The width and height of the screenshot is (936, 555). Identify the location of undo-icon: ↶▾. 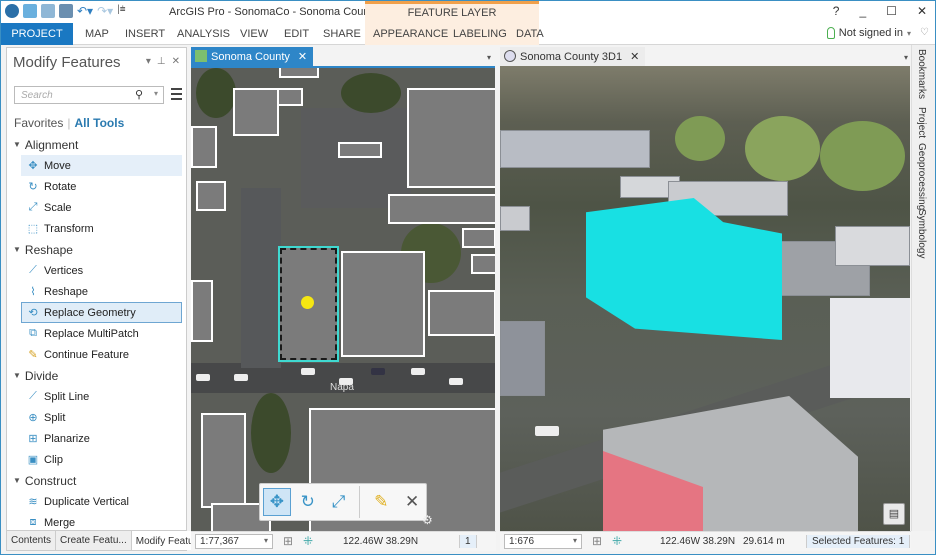
(85, 11).